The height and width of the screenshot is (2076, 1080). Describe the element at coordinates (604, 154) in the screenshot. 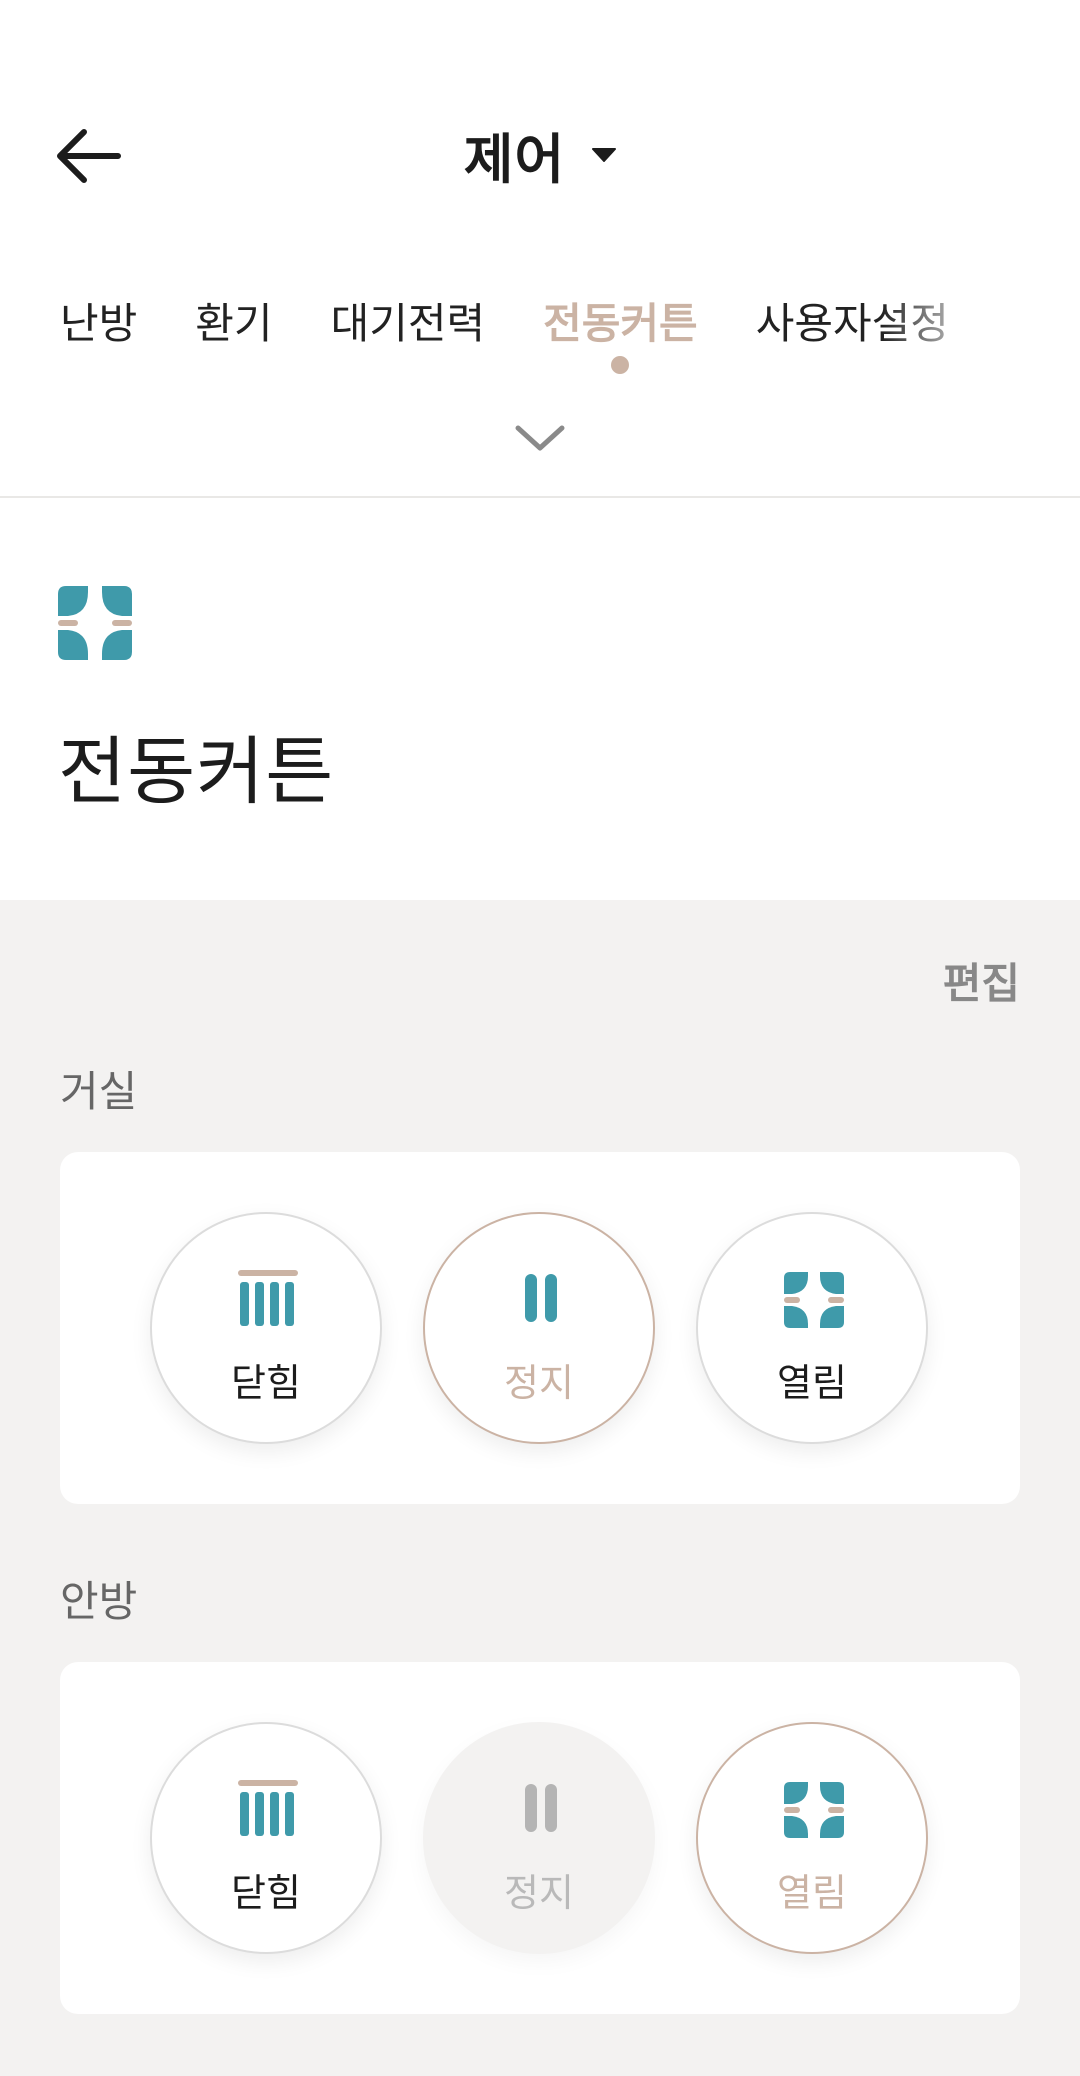

I see `caret-down-icon` at that location.